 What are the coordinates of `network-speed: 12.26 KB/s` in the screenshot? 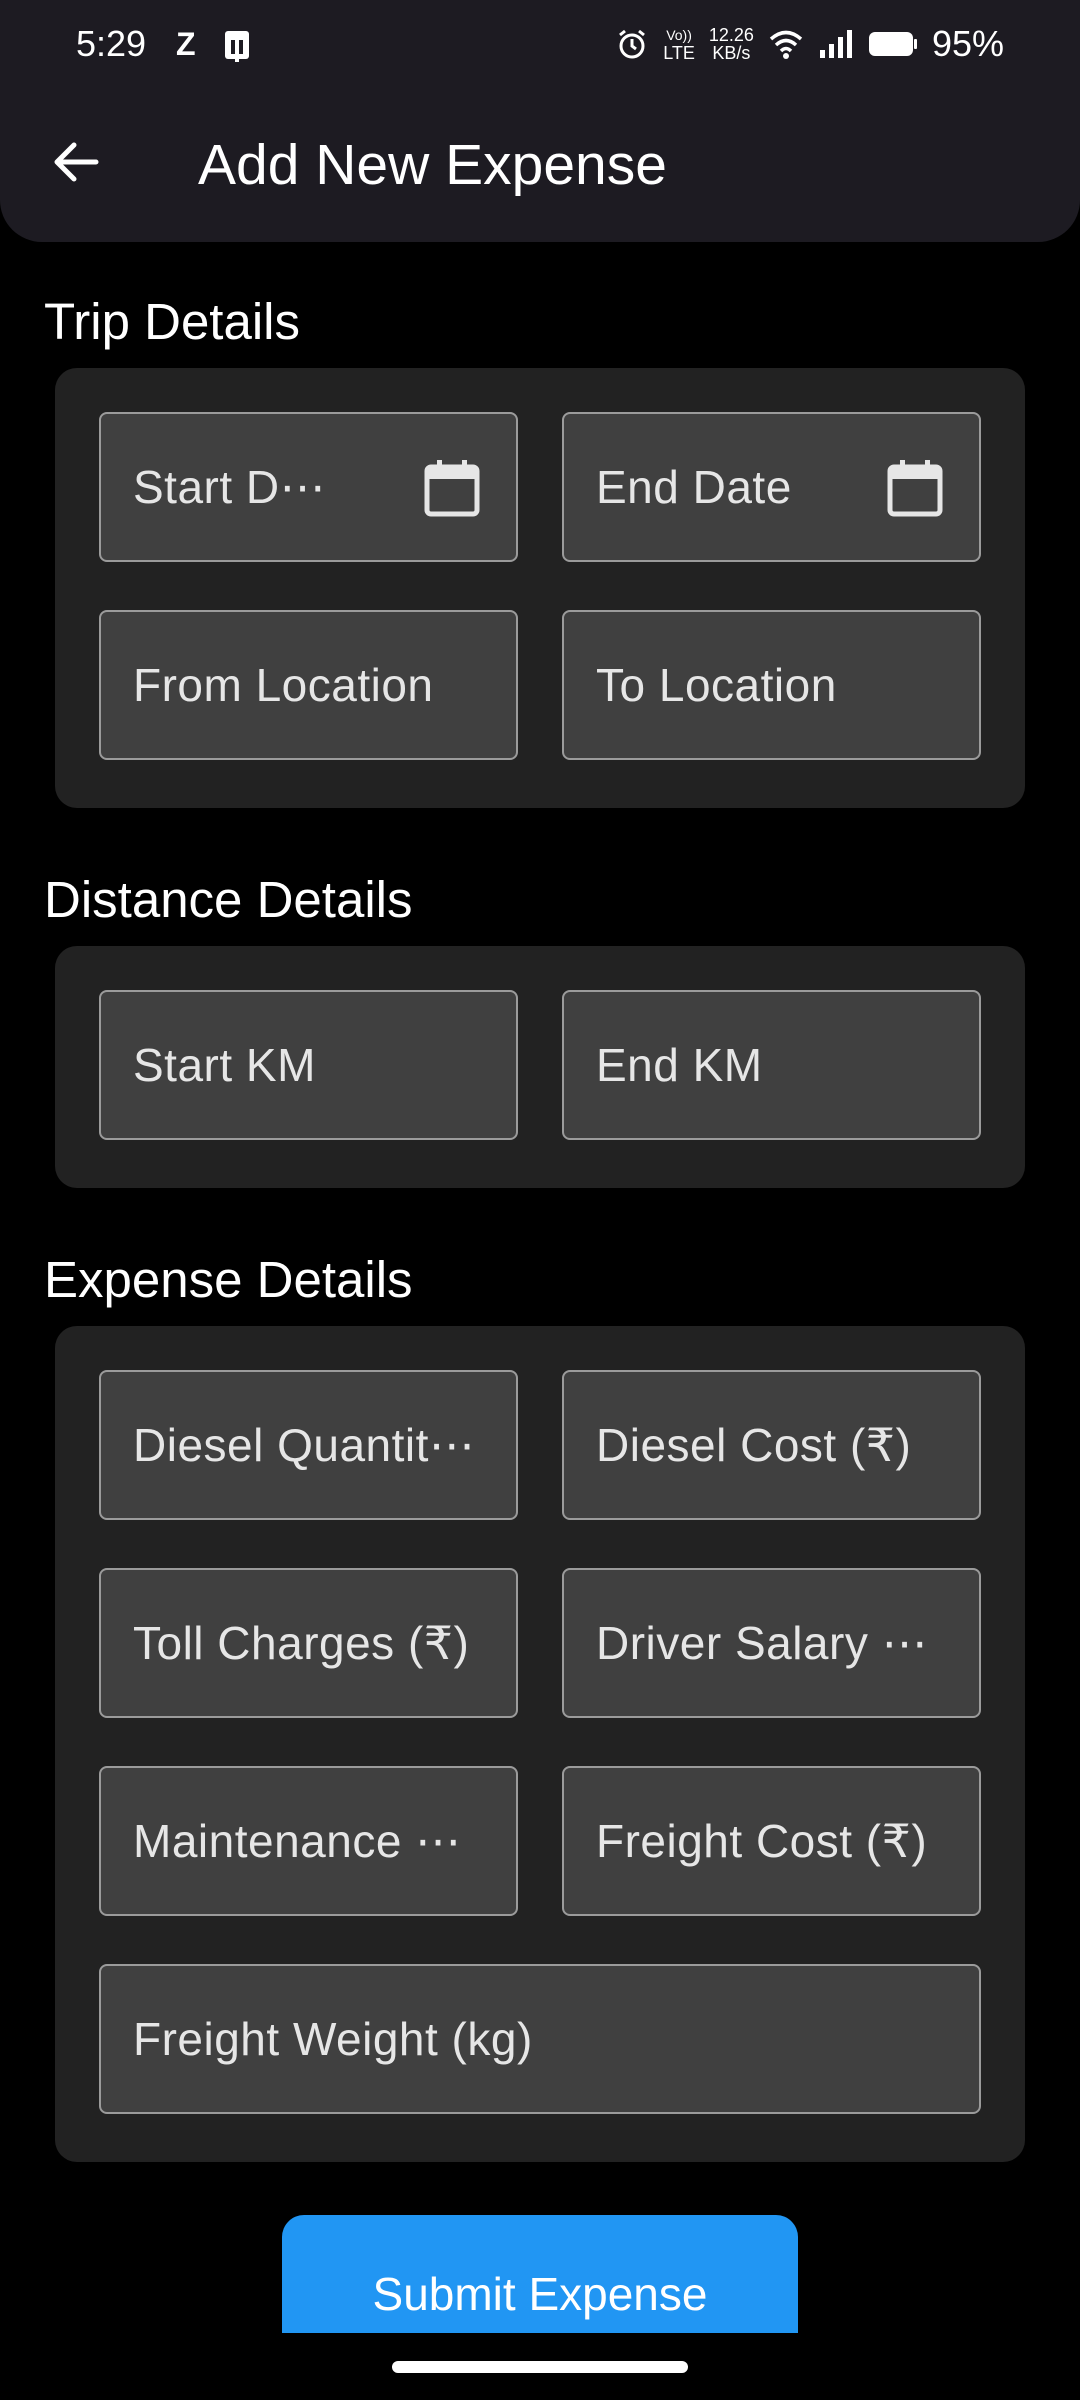 It's located at (731, 44).